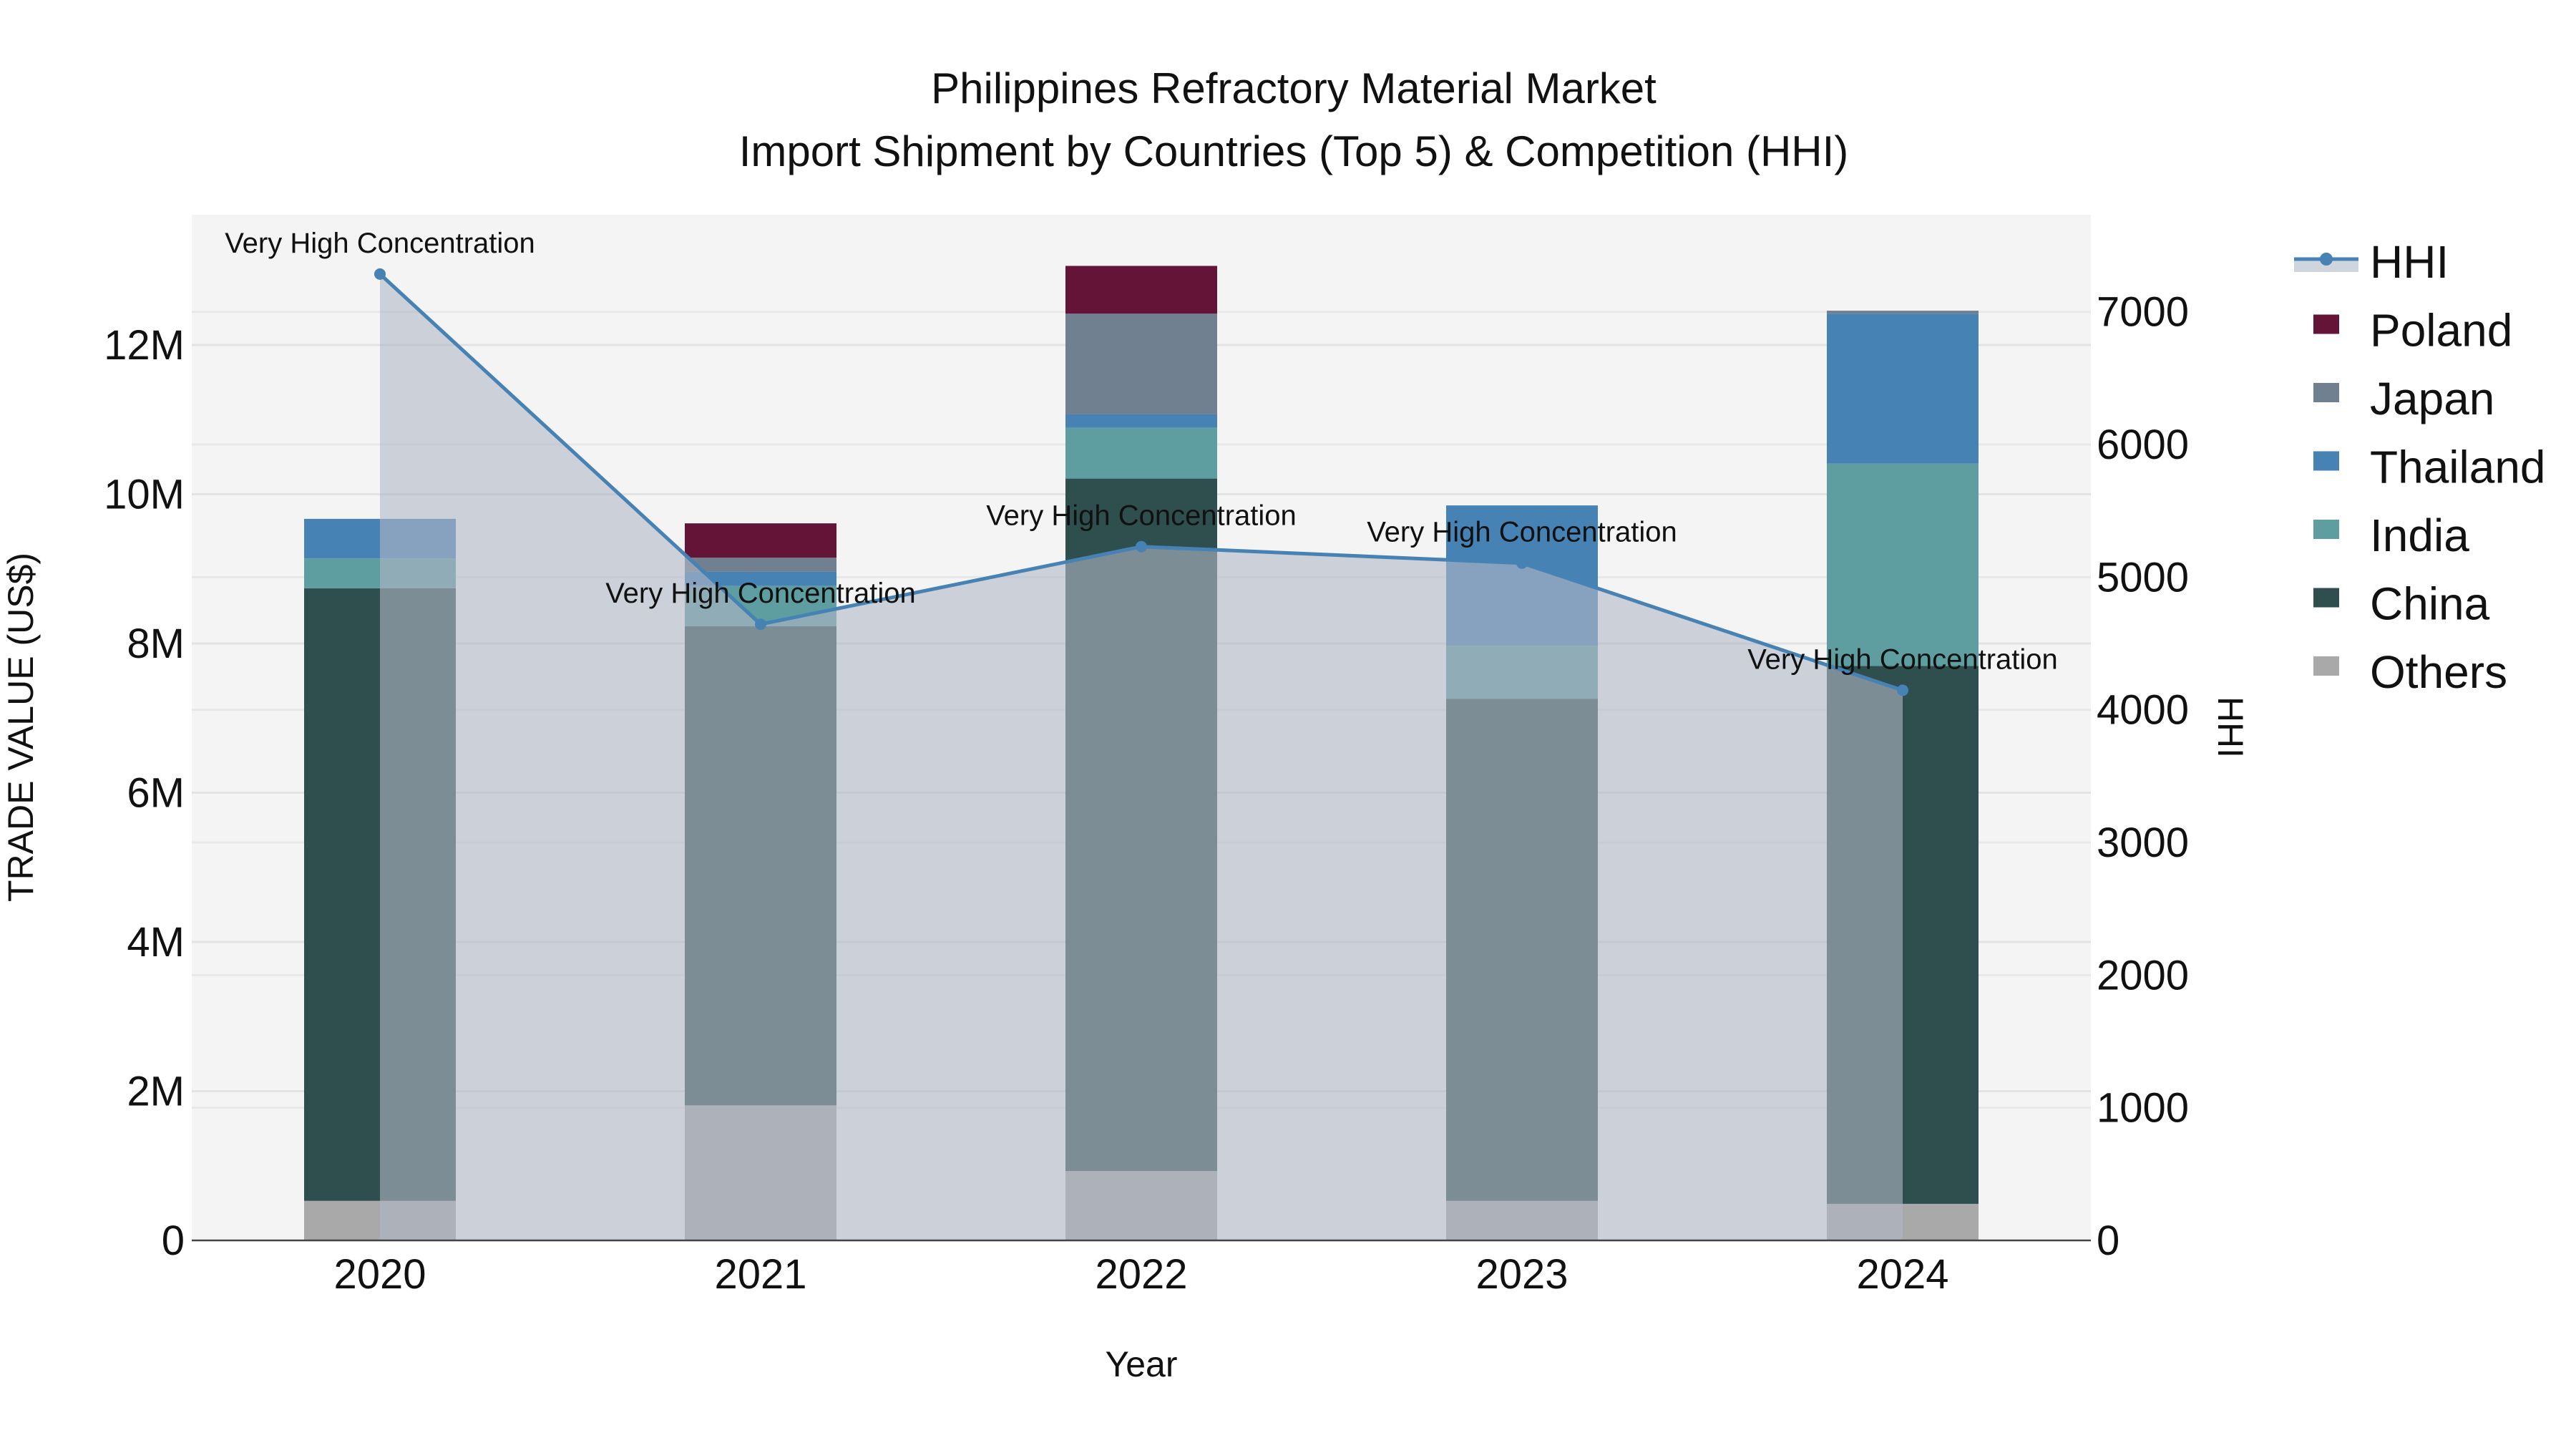 This screenshot has width=2576, height=1453. What do you see at coordinates (2458, 467) in the screenshot?
I see `legend-label-thailand: Thailand` at bounding box center [2458, 467].